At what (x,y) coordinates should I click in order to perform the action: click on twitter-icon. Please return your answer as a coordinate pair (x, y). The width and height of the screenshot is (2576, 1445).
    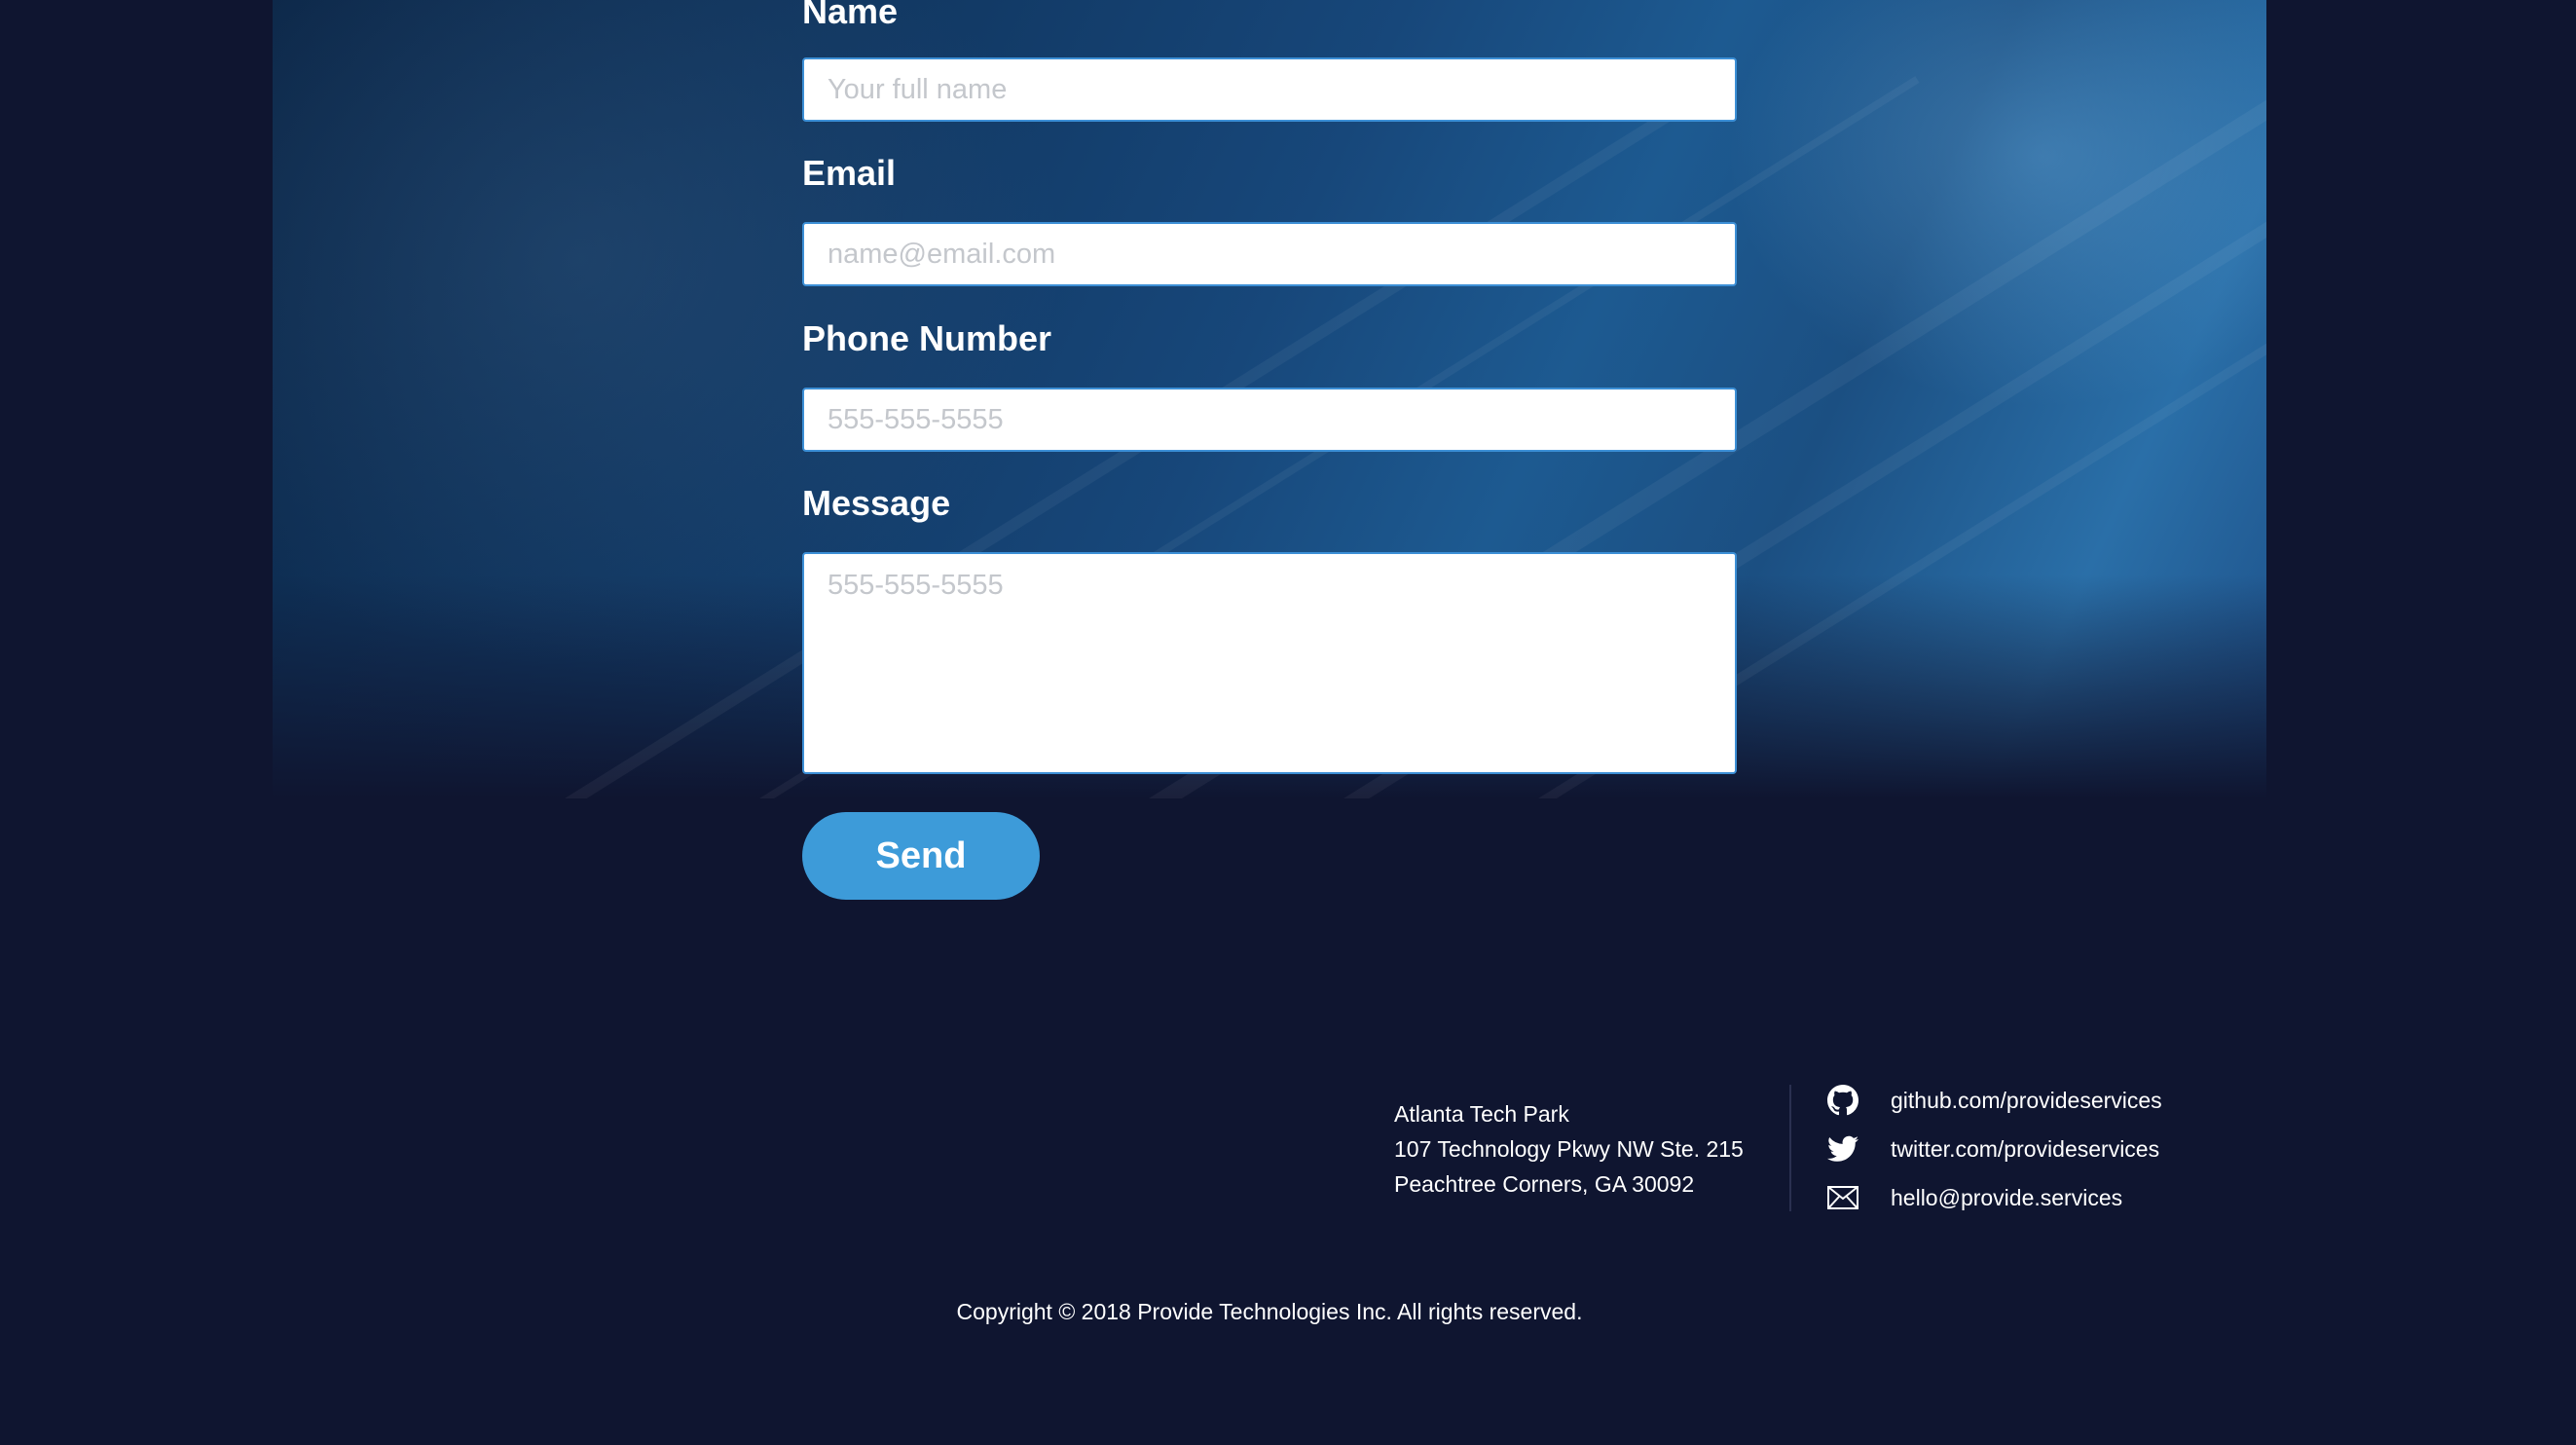
    Looking at the image, I should click on (1842, 1149).